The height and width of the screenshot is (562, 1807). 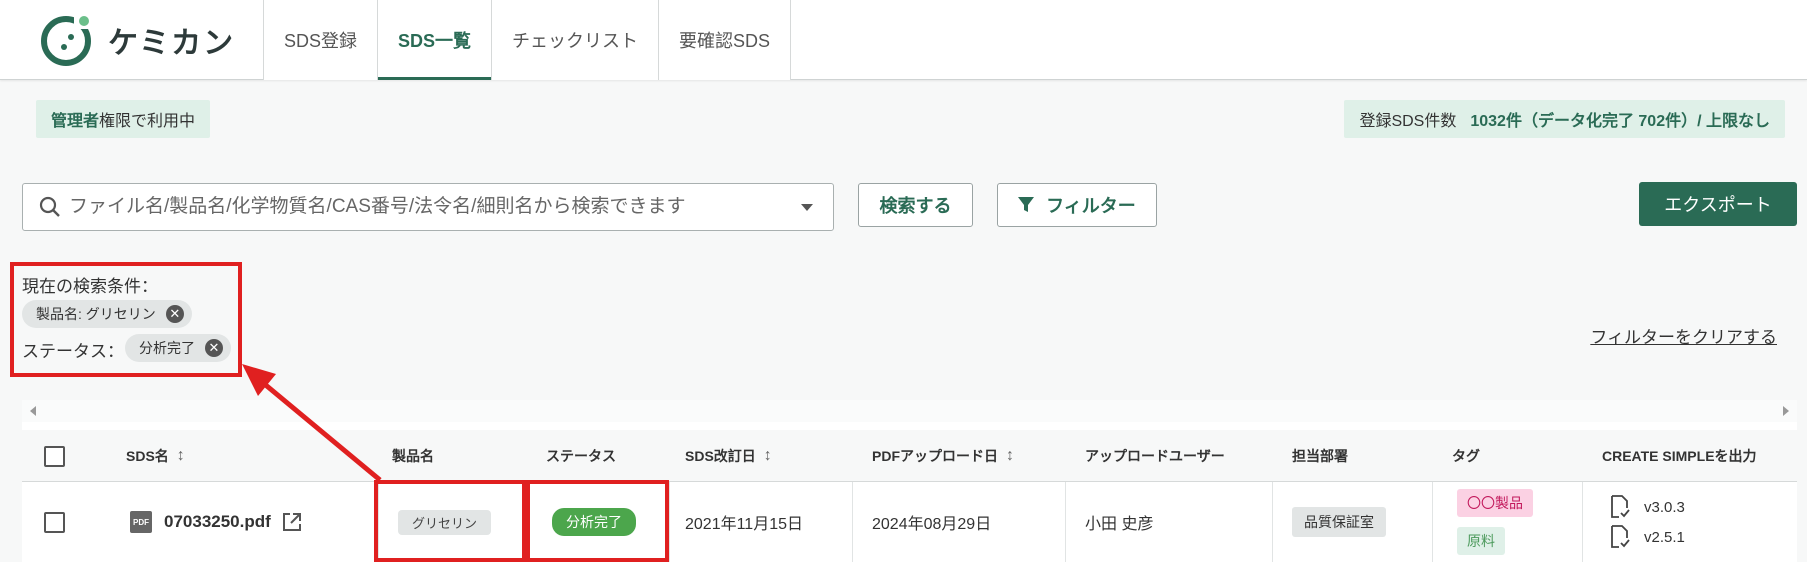 I want to click on search-input, so click(x=419, y=207).